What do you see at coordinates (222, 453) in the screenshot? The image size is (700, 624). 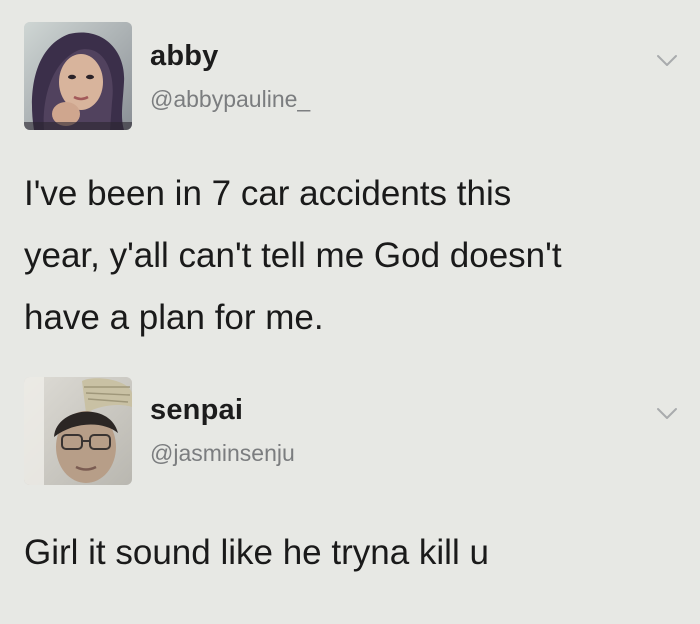 I see `user-handle: @jasminsenju` at bounding box center [222, 453].